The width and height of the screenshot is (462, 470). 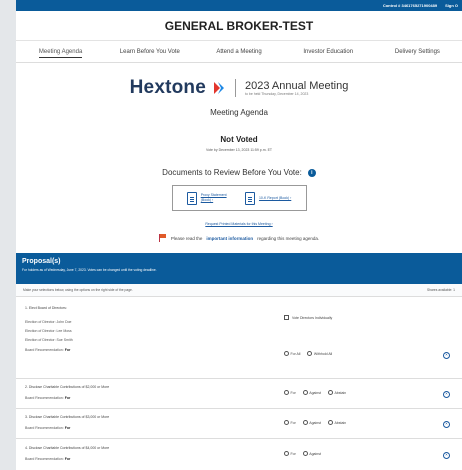 I want to click on vote-options: For All Withhold All, so click(x=308, y=353).